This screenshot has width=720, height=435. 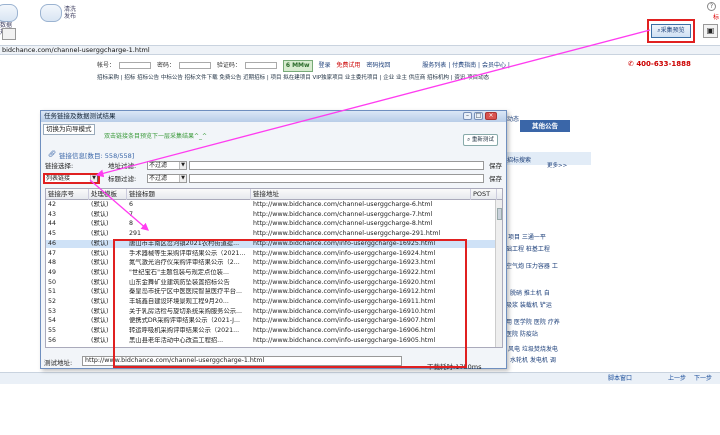 I want to click on row-index: 55, so click(x=52, y=331).